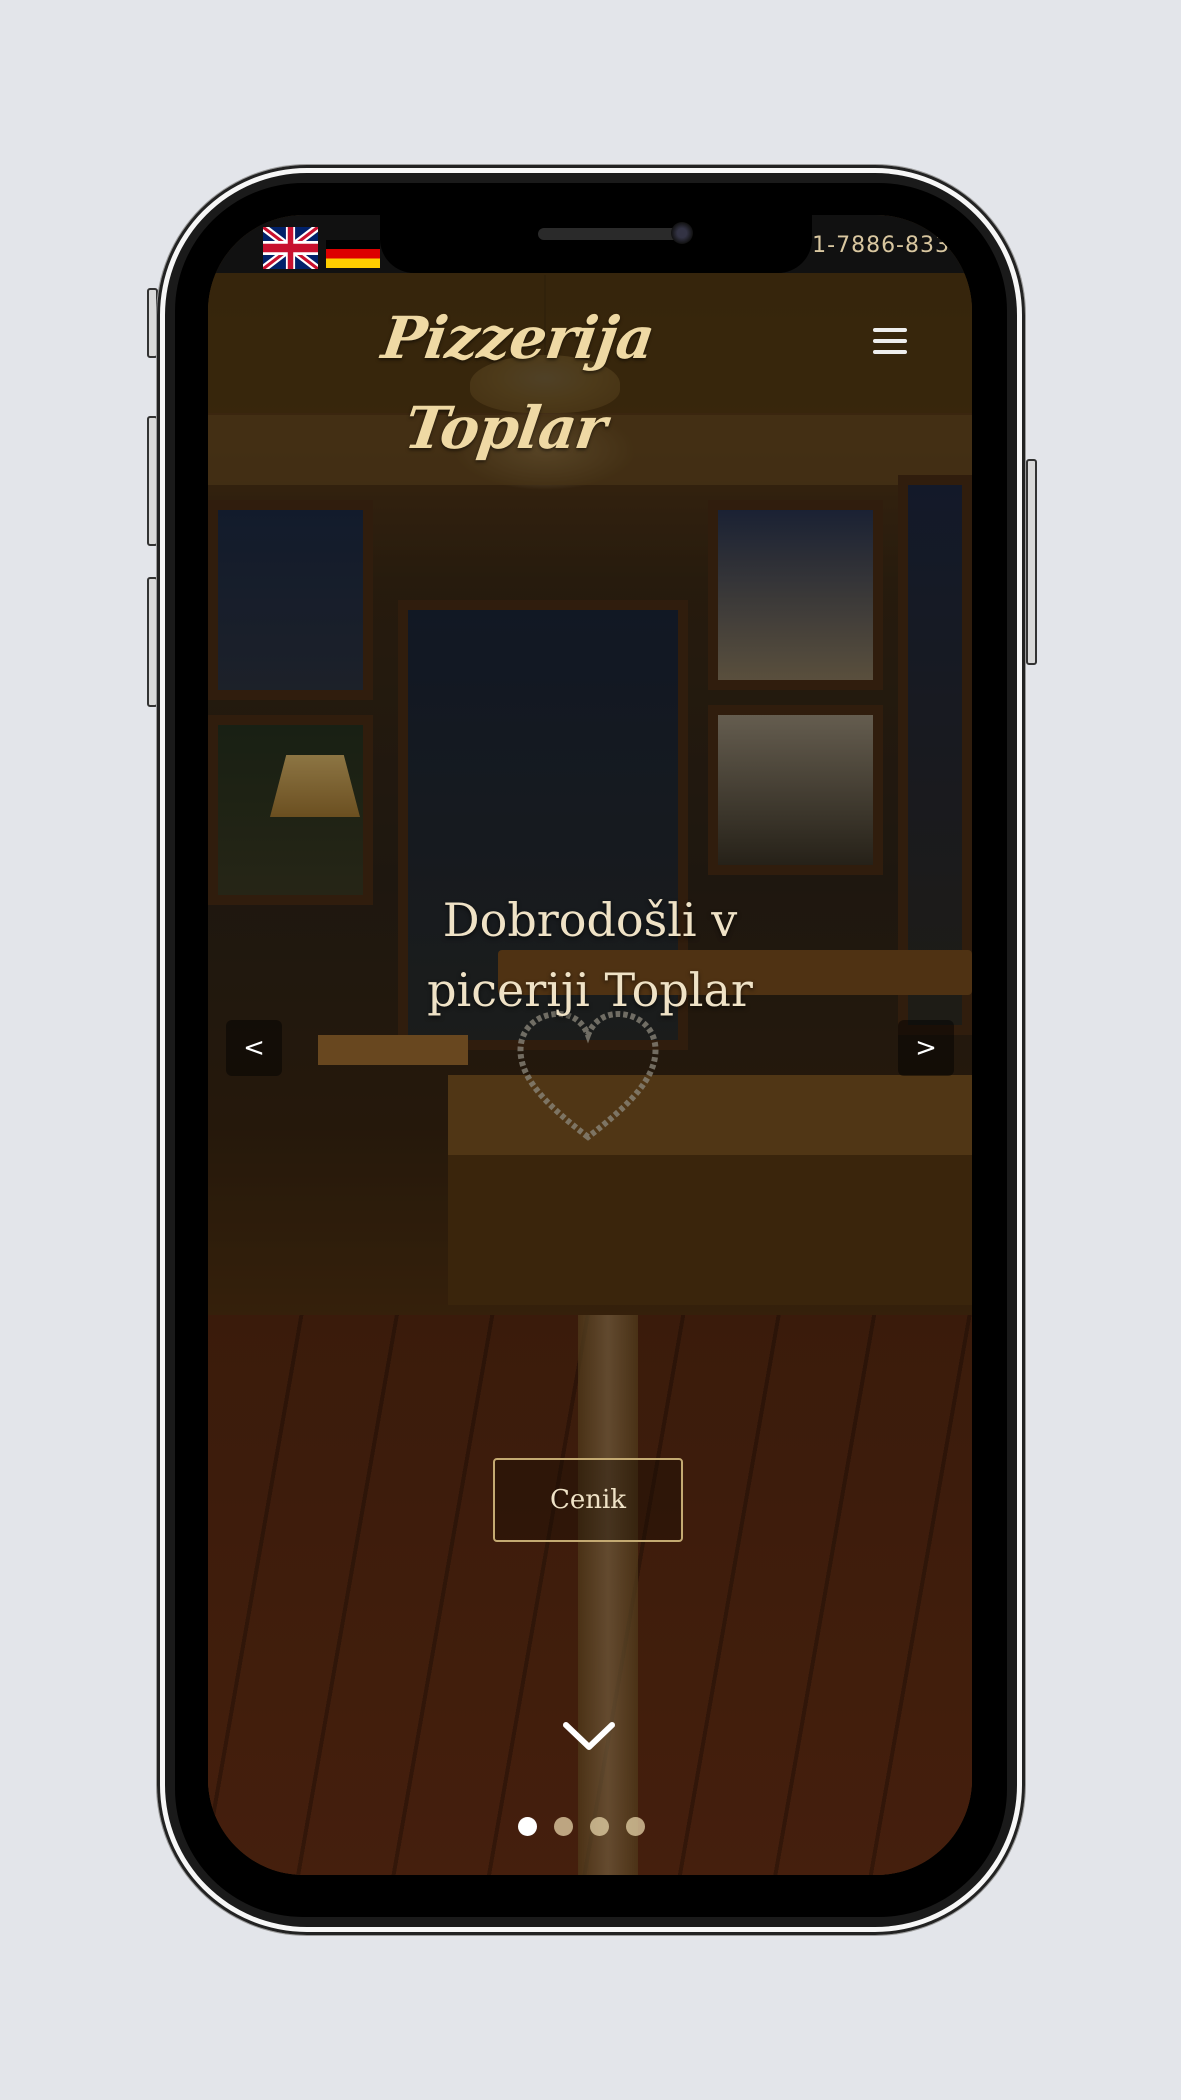 Image resolution: width=1181 pixels, height=2100 pixels. I want to click on hamburger-menu-icon, so click(890, 343).